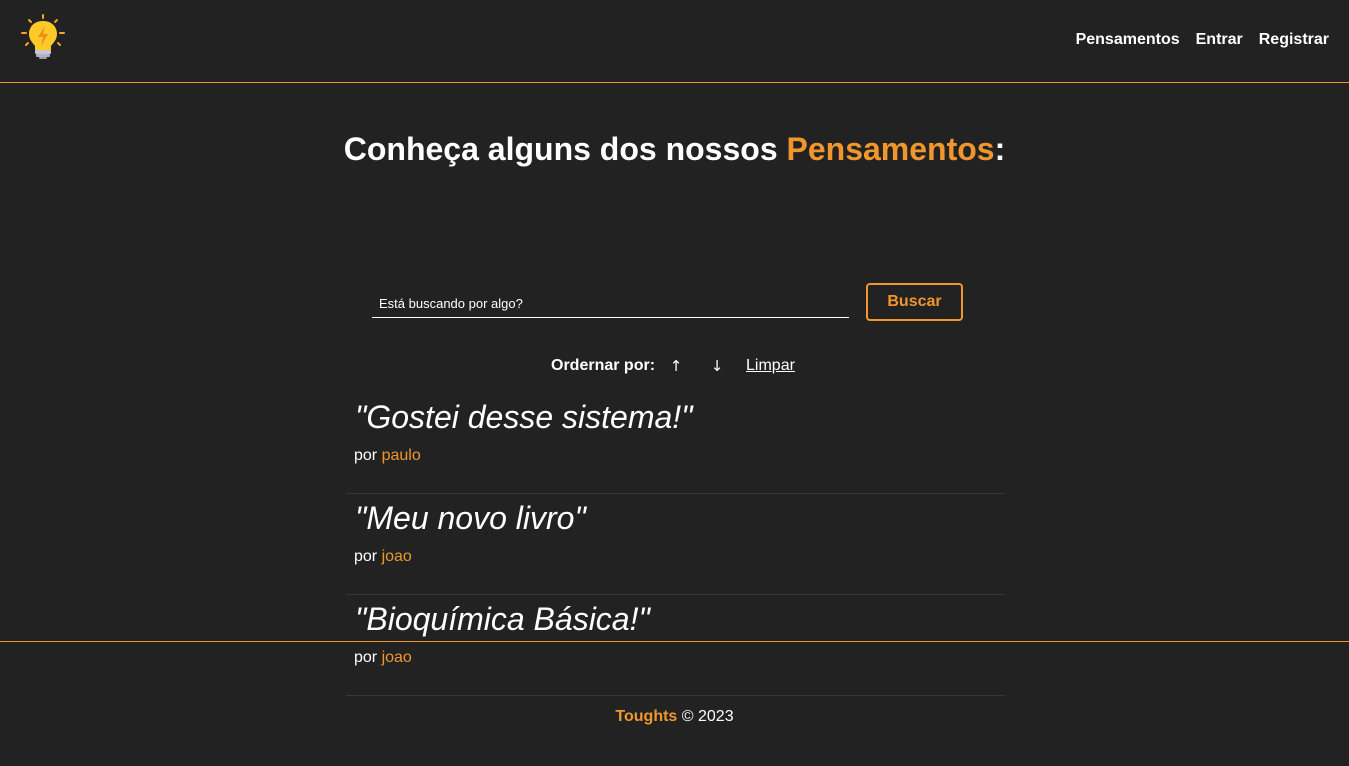 Image resolution: width=1349 pixels, height=766 pixels. Describe the element at coordinates (1128, 39) in the screenshot. I see `nav-link-pensamentos: Pensamentos` at that location.